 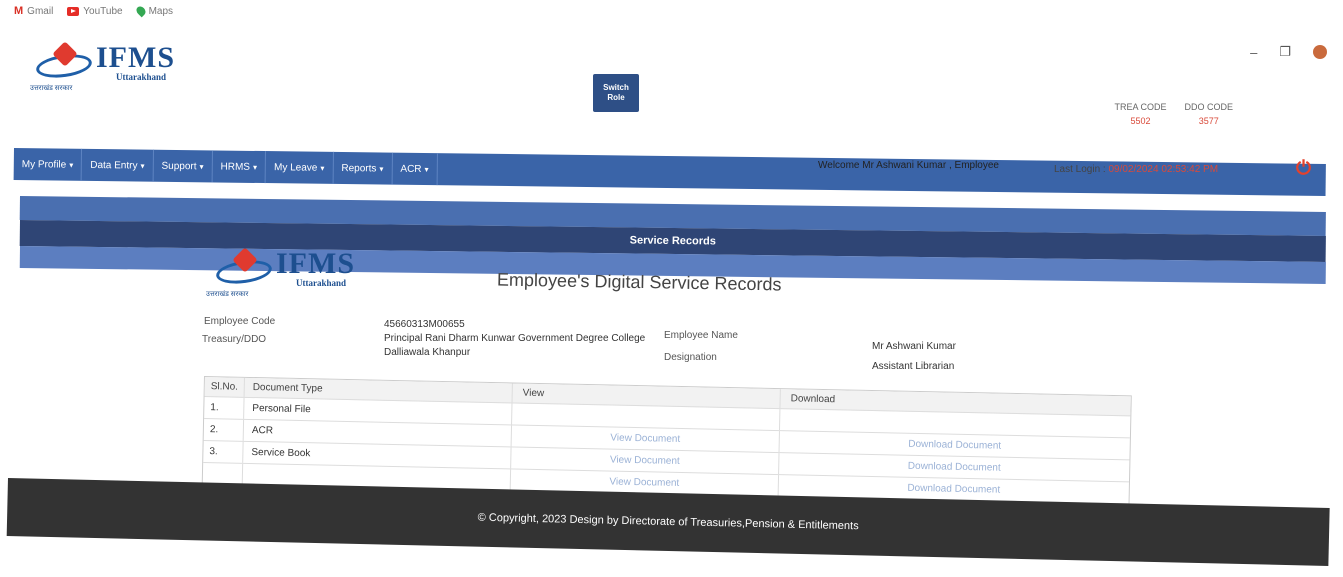 I want to click on nav-label: Reports, so click(x=359, y=168).